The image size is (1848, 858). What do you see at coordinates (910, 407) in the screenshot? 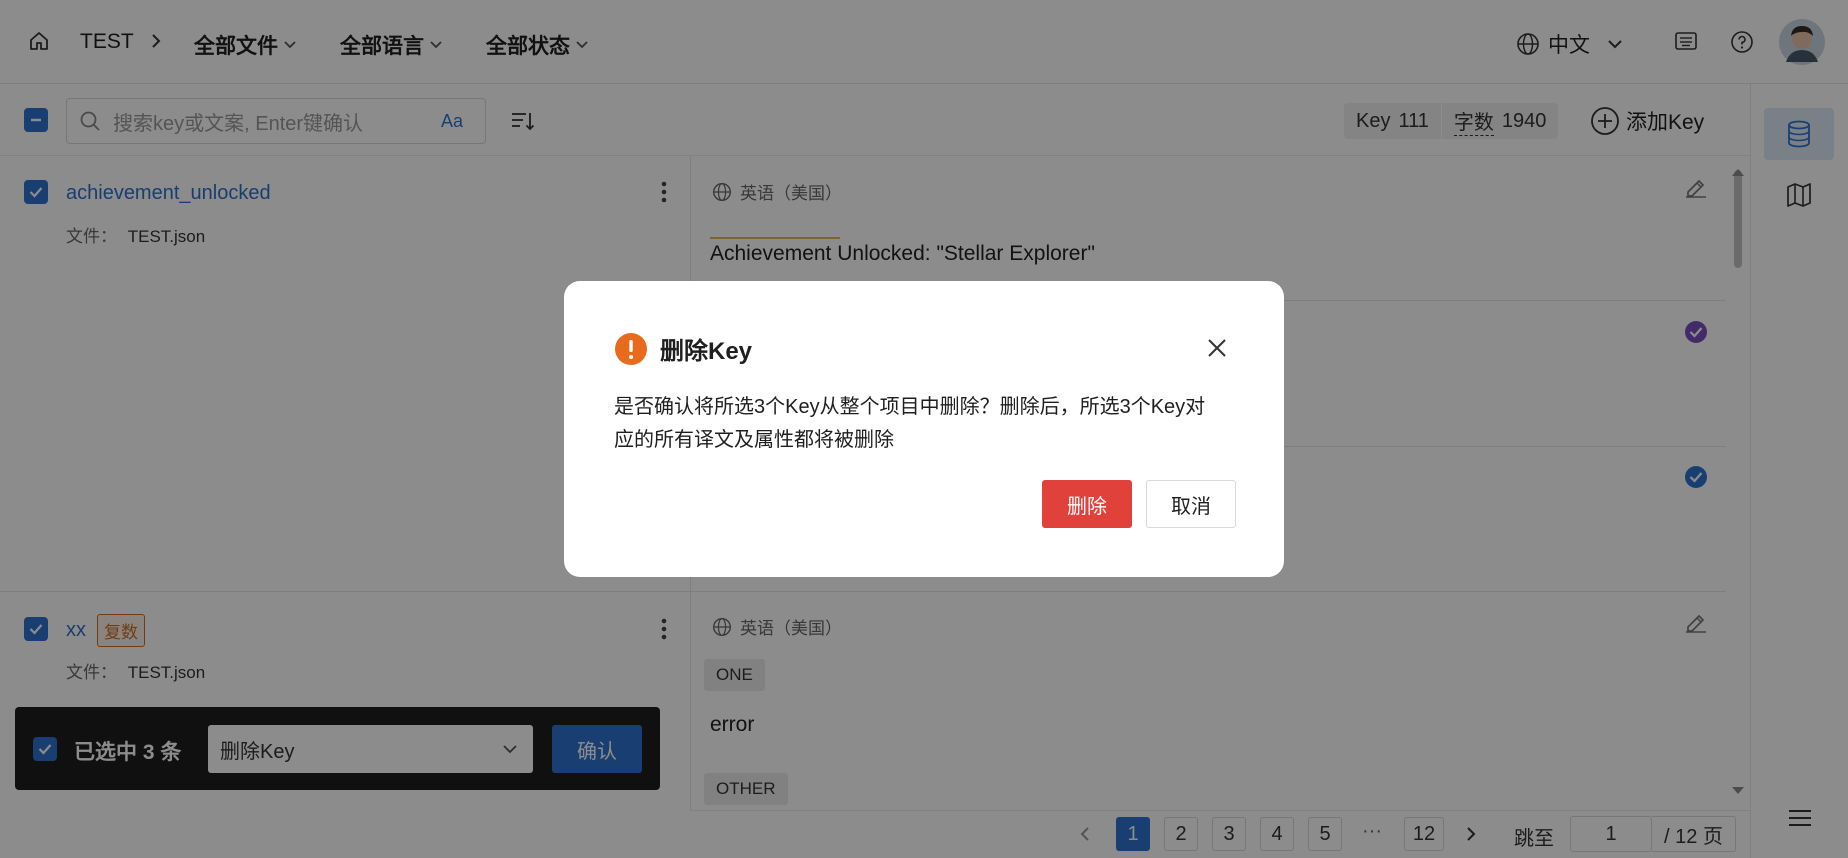
I see `dialog-message-line: 是否确认将所选3个Key从整个项目中删除？删除后，所选3个Key对` at bounding box center [910, 407].